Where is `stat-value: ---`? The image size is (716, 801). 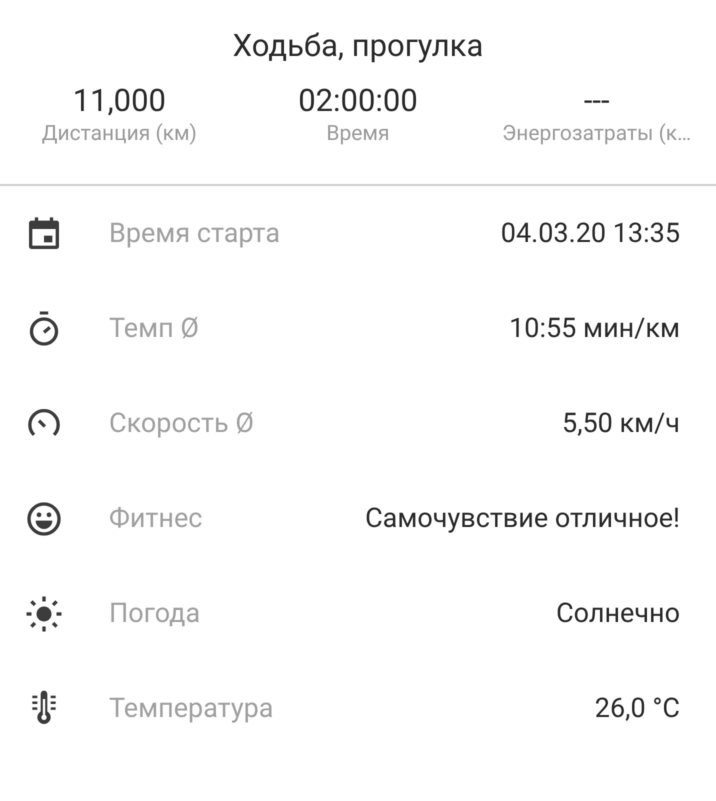
stat-value: --- is located at coordinates (597, 101).